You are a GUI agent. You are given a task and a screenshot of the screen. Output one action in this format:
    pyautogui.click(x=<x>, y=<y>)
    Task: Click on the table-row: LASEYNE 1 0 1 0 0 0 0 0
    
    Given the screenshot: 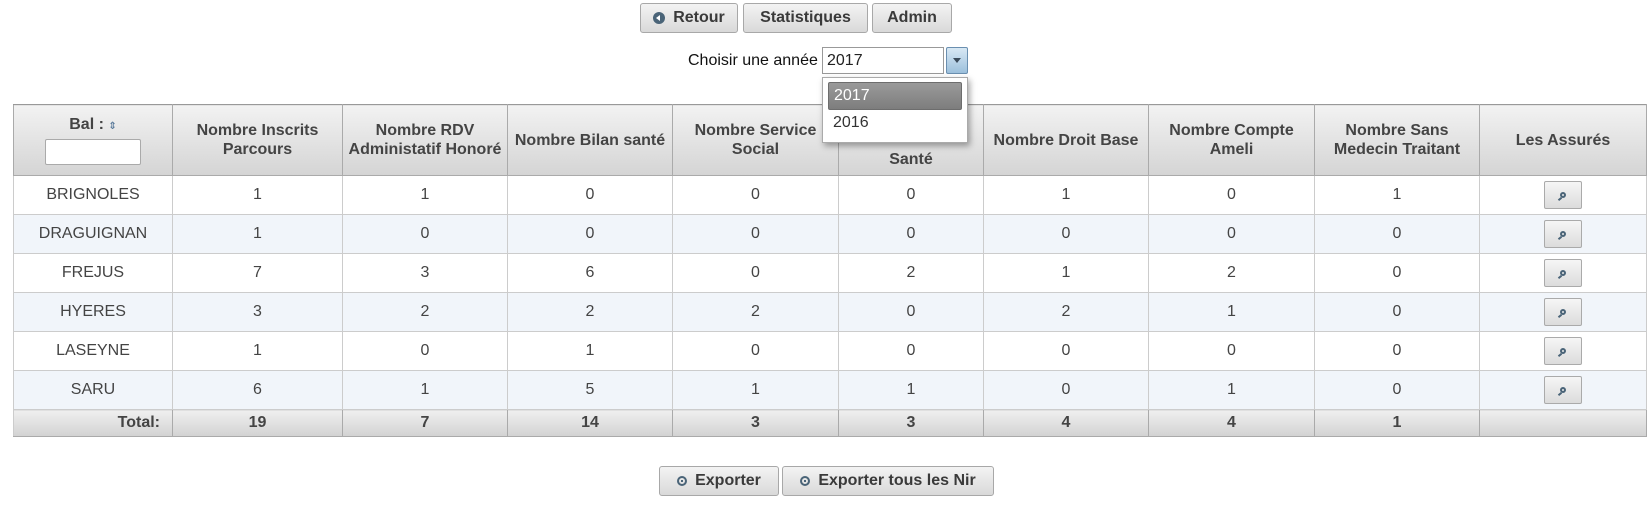 What is the action you would take?
    pyautogui.click(x=830, y=351)
    